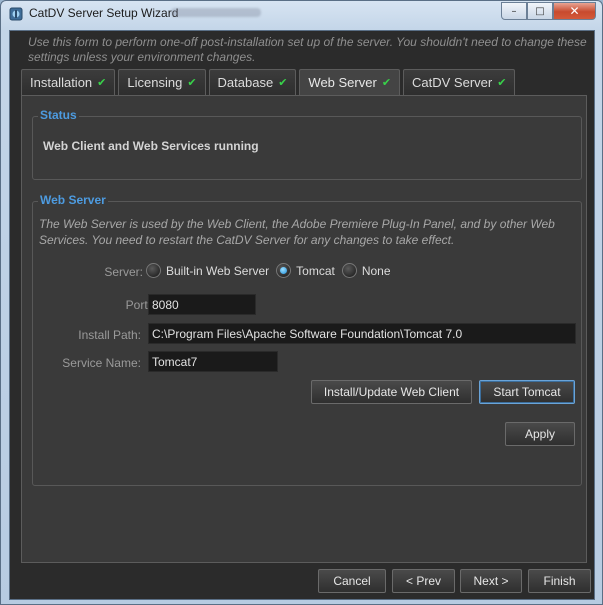 The height and width of the screenshot is (605, 603). I want to click on close-button: ✕, so click(574, 11).